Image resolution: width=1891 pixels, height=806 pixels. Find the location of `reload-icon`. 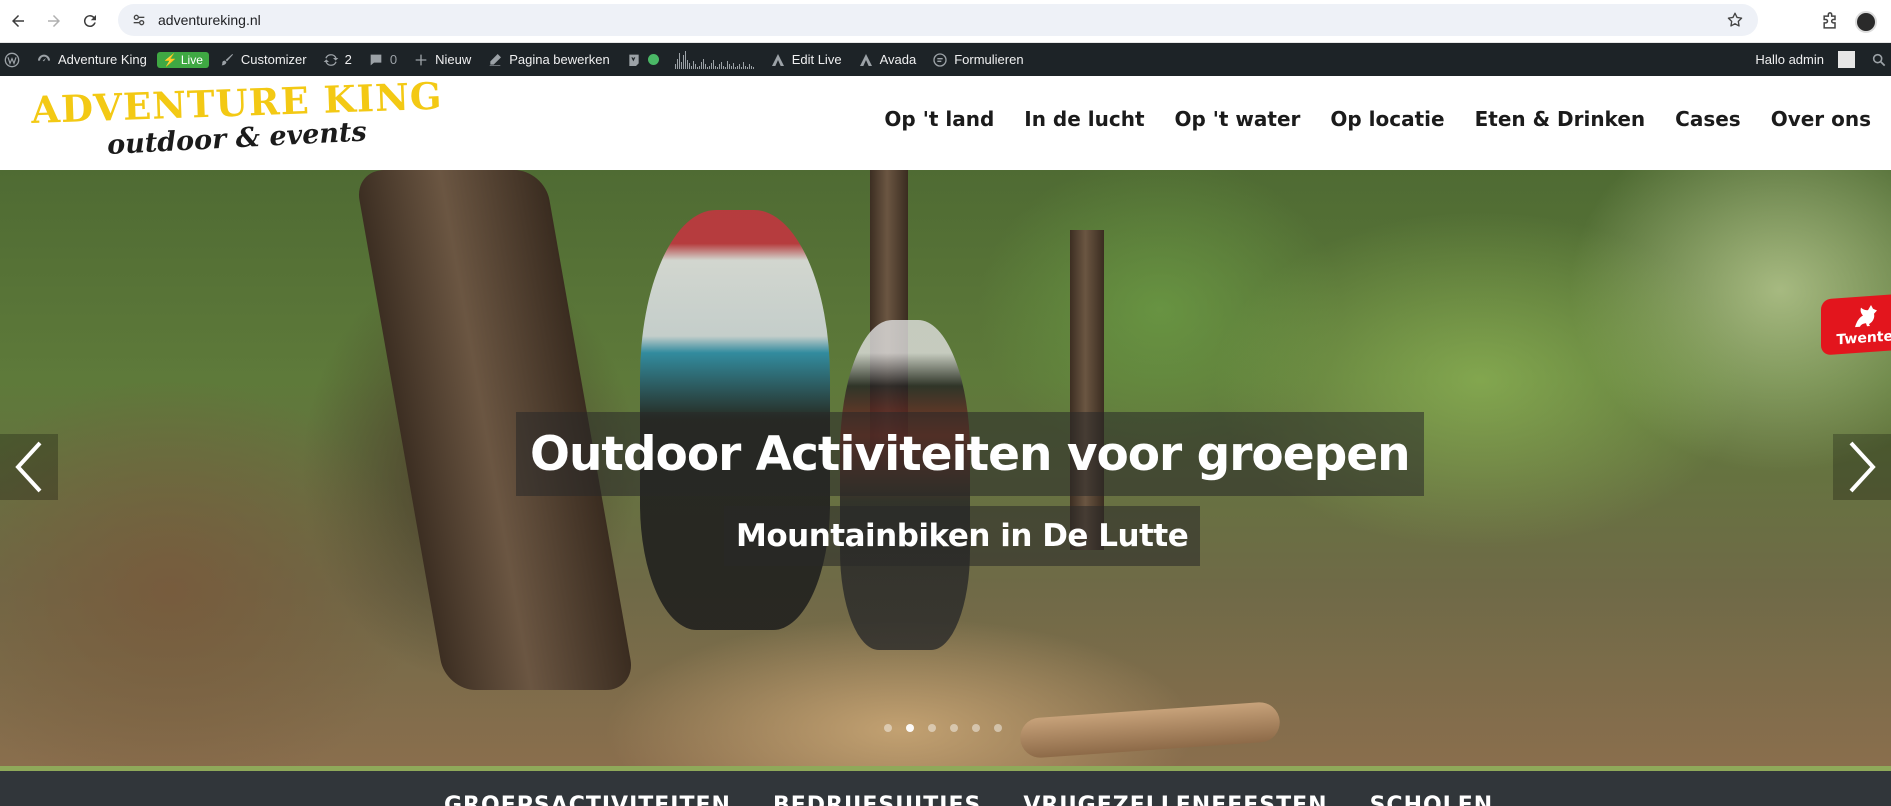

reload-icon is located at coordinates (89, 21).